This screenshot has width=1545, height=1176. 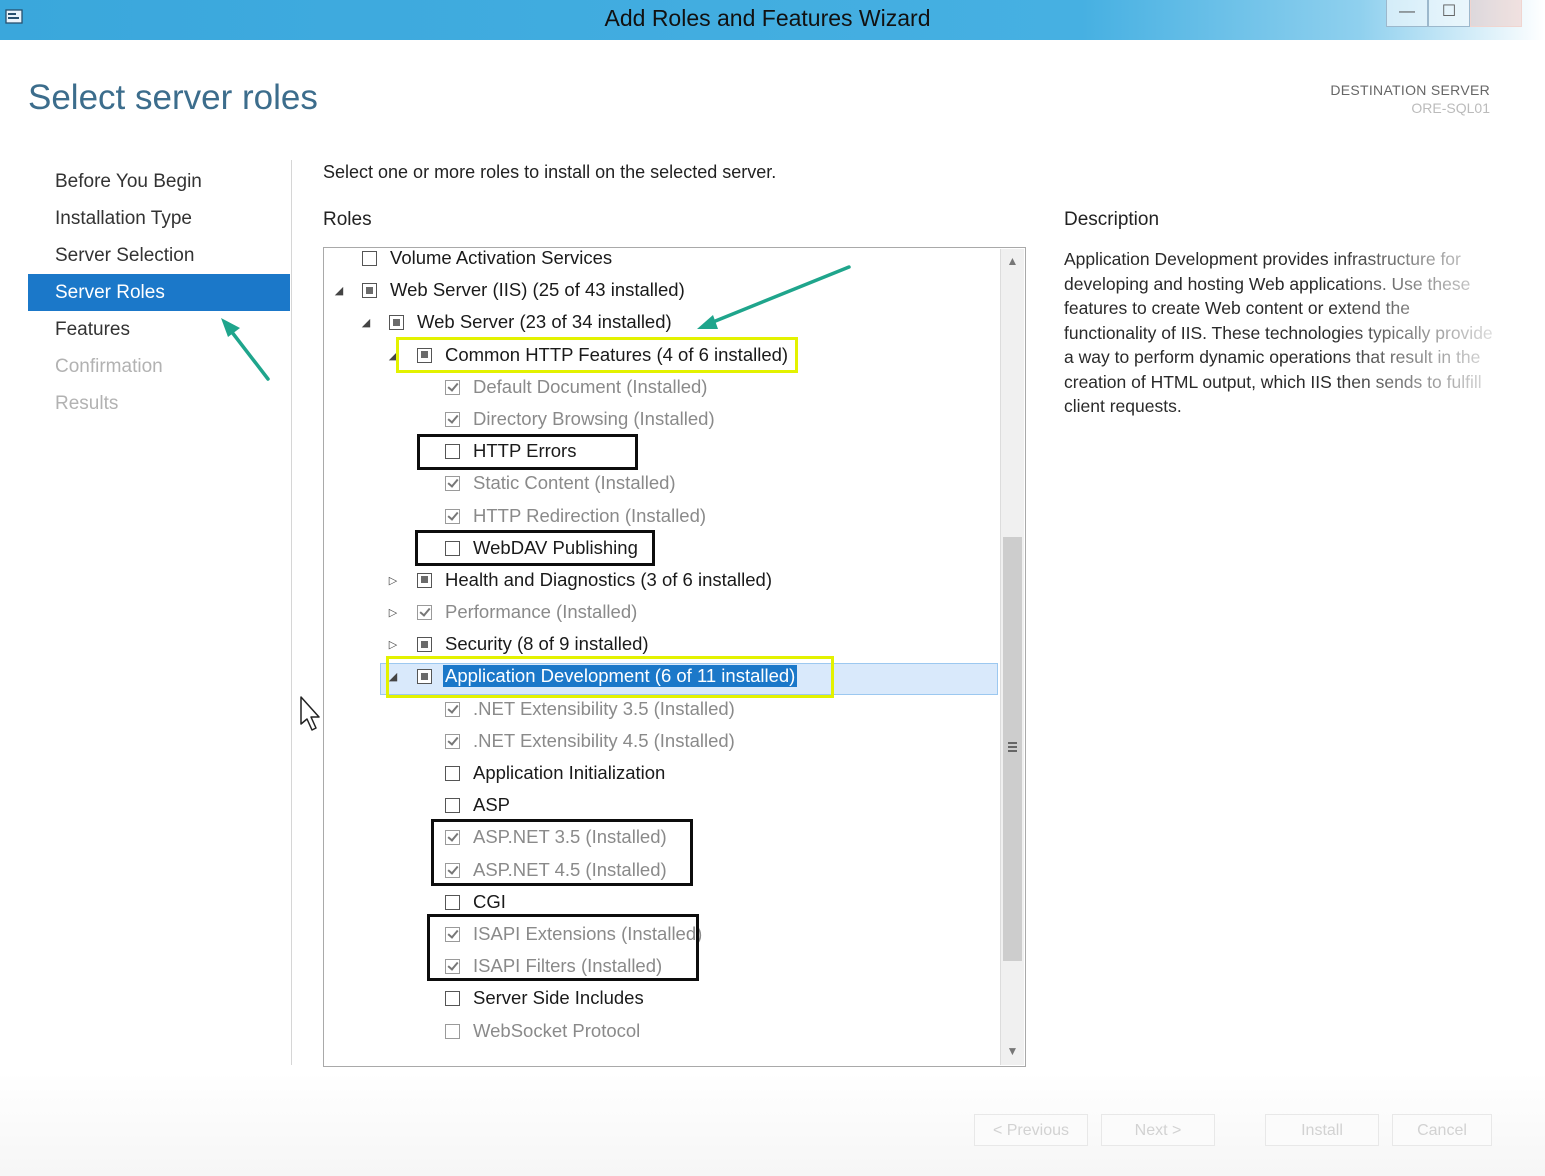 What do you see at coordinates (767, 18) in the screenshot?
I see `window-title: Add Roles and Features Wizard` at bounding box center [767, 18].